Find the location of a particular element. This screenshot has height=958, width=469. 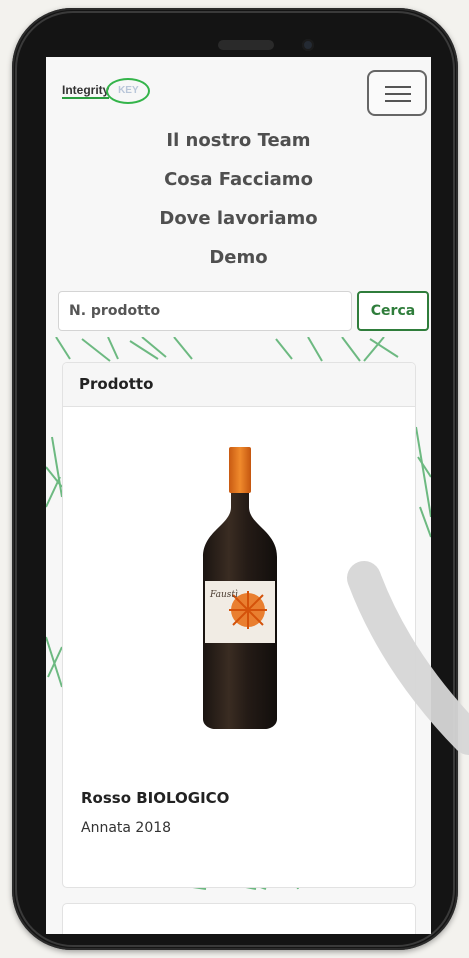

card-header: Prodotto is located at coordinates (239, 385).